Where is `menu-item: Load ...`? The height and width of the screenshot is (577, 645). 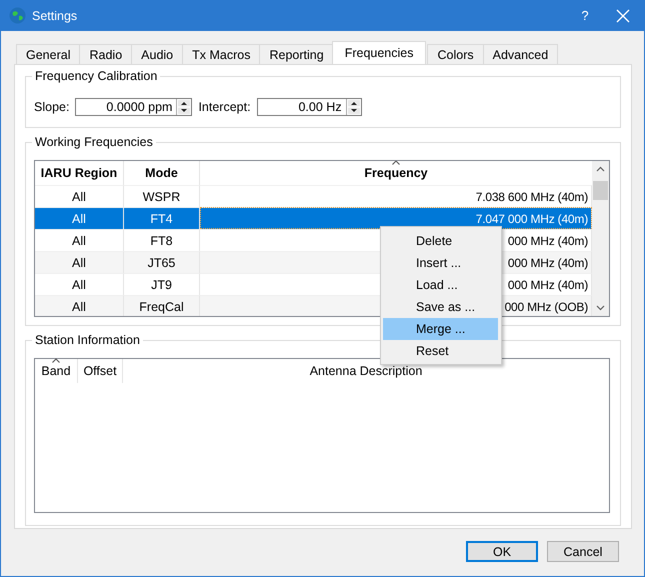 menu-item: Load ... is located at coordinates (440, 285).